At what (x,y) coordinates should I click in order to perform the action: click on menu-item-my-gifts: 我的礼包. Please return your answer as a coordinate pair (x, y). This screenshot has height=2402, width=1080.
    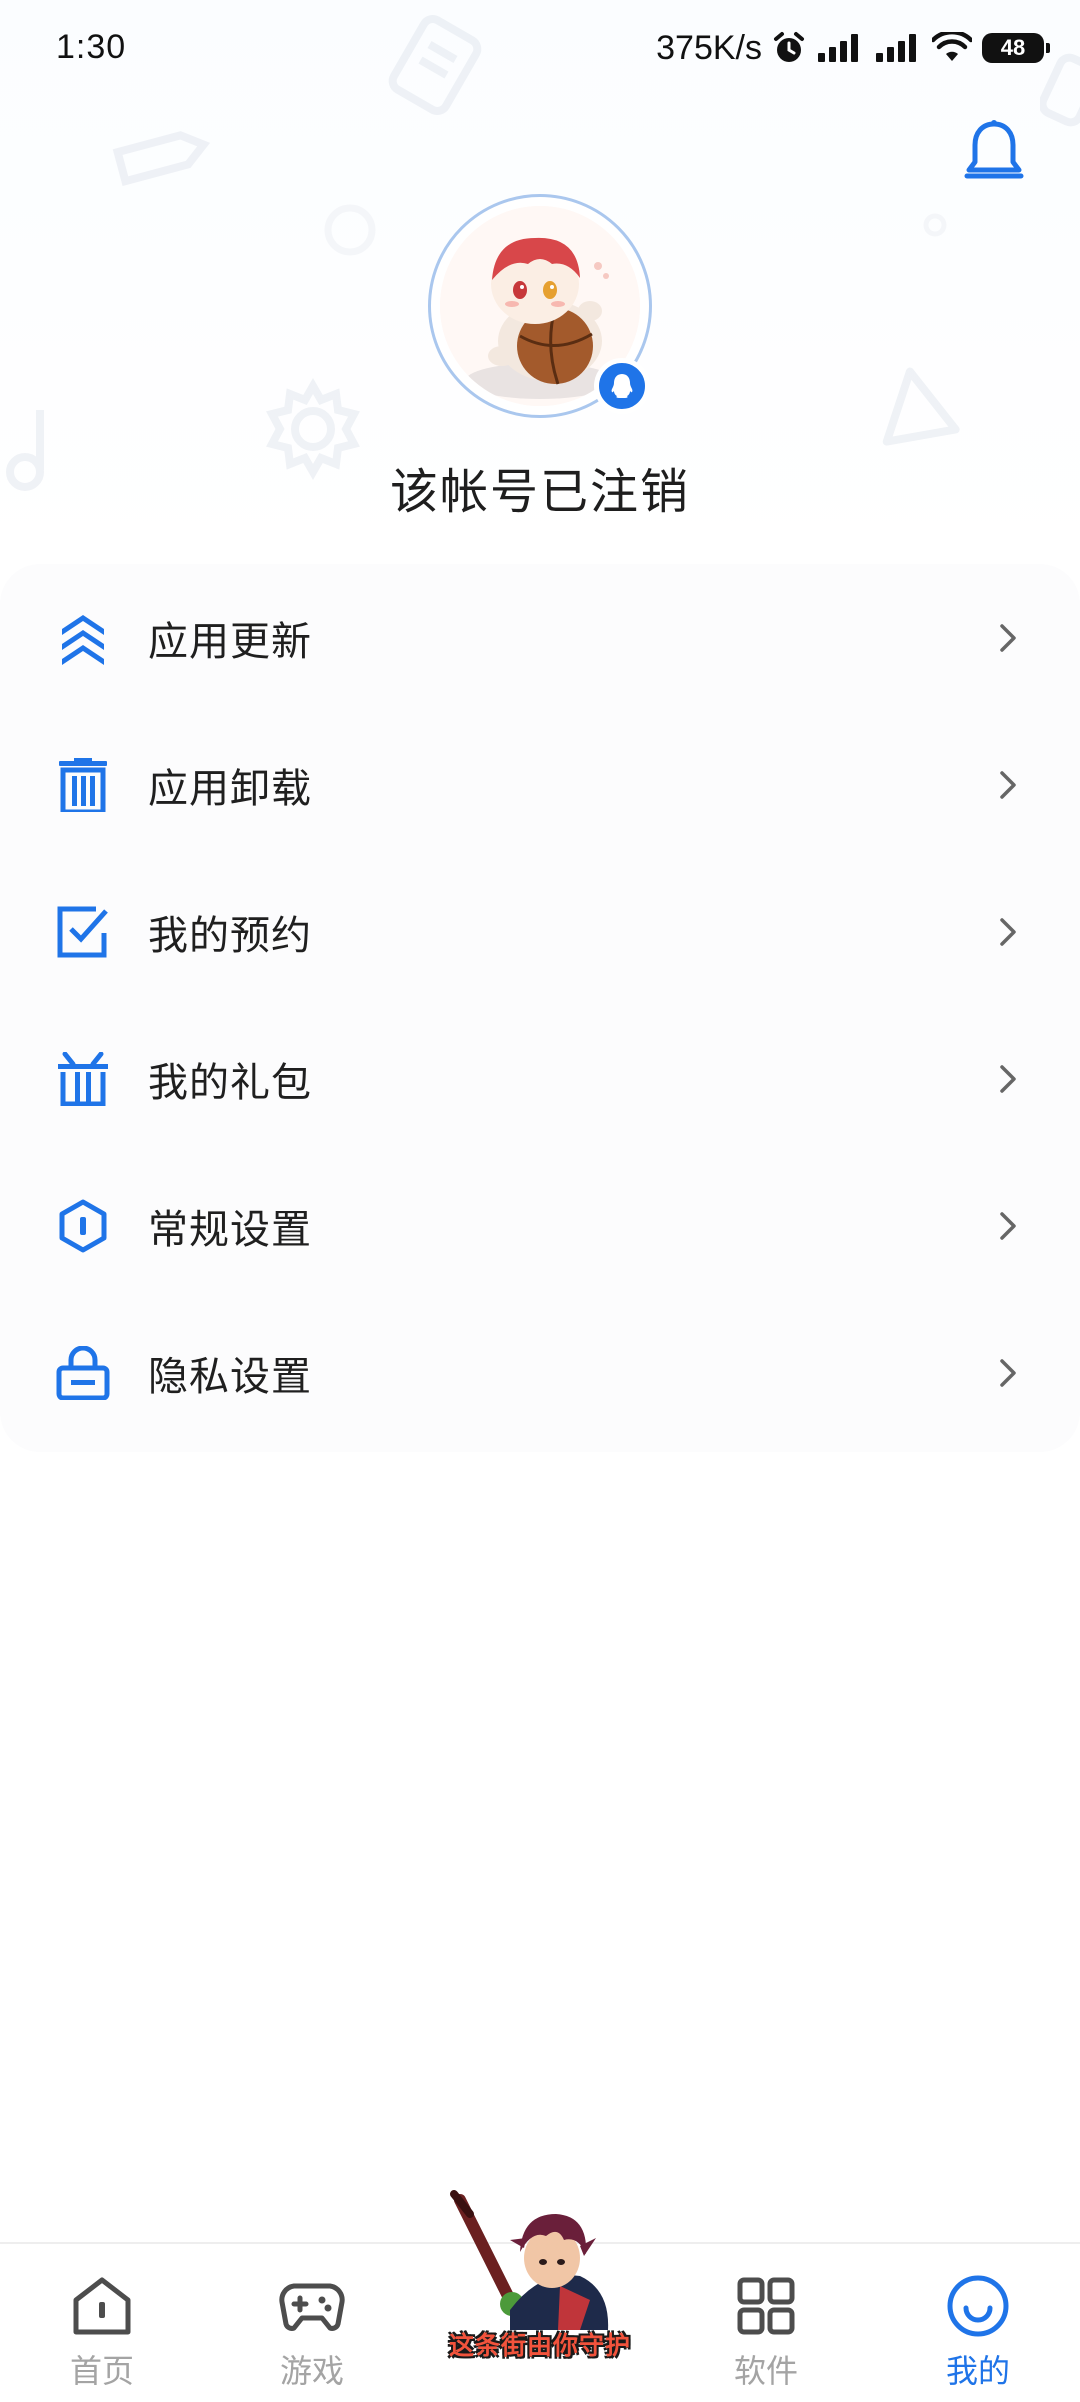
    Looking at the image, I should click on (540, 1078).